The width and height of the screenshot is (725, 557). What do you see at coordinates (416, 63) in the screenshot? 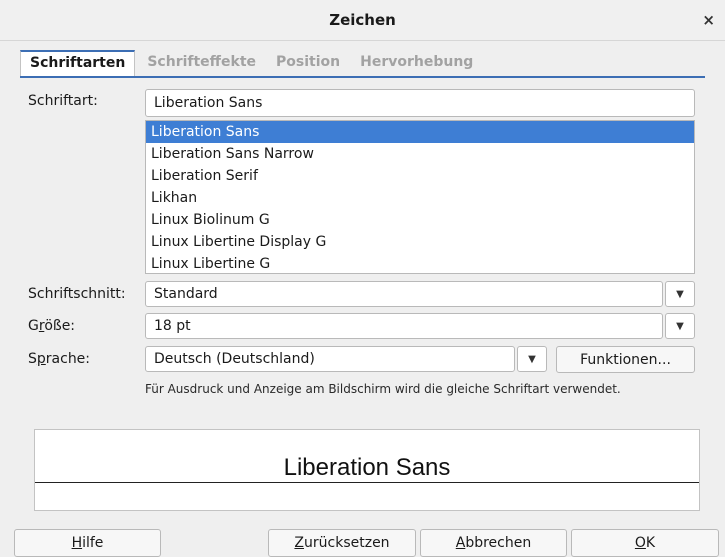
I see `tab-hervorhebung: Hervorhebung` at bounding box center [416, 63].